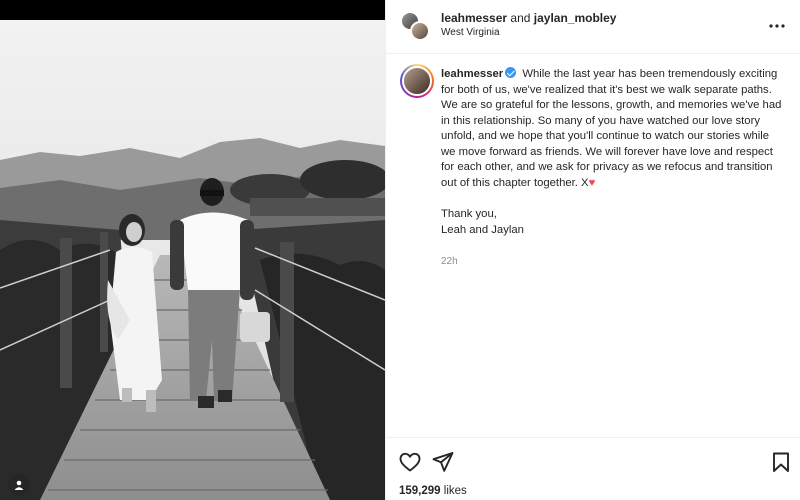  I want to click on caption-signature: Leah and Jaylan, so click(482, 229).